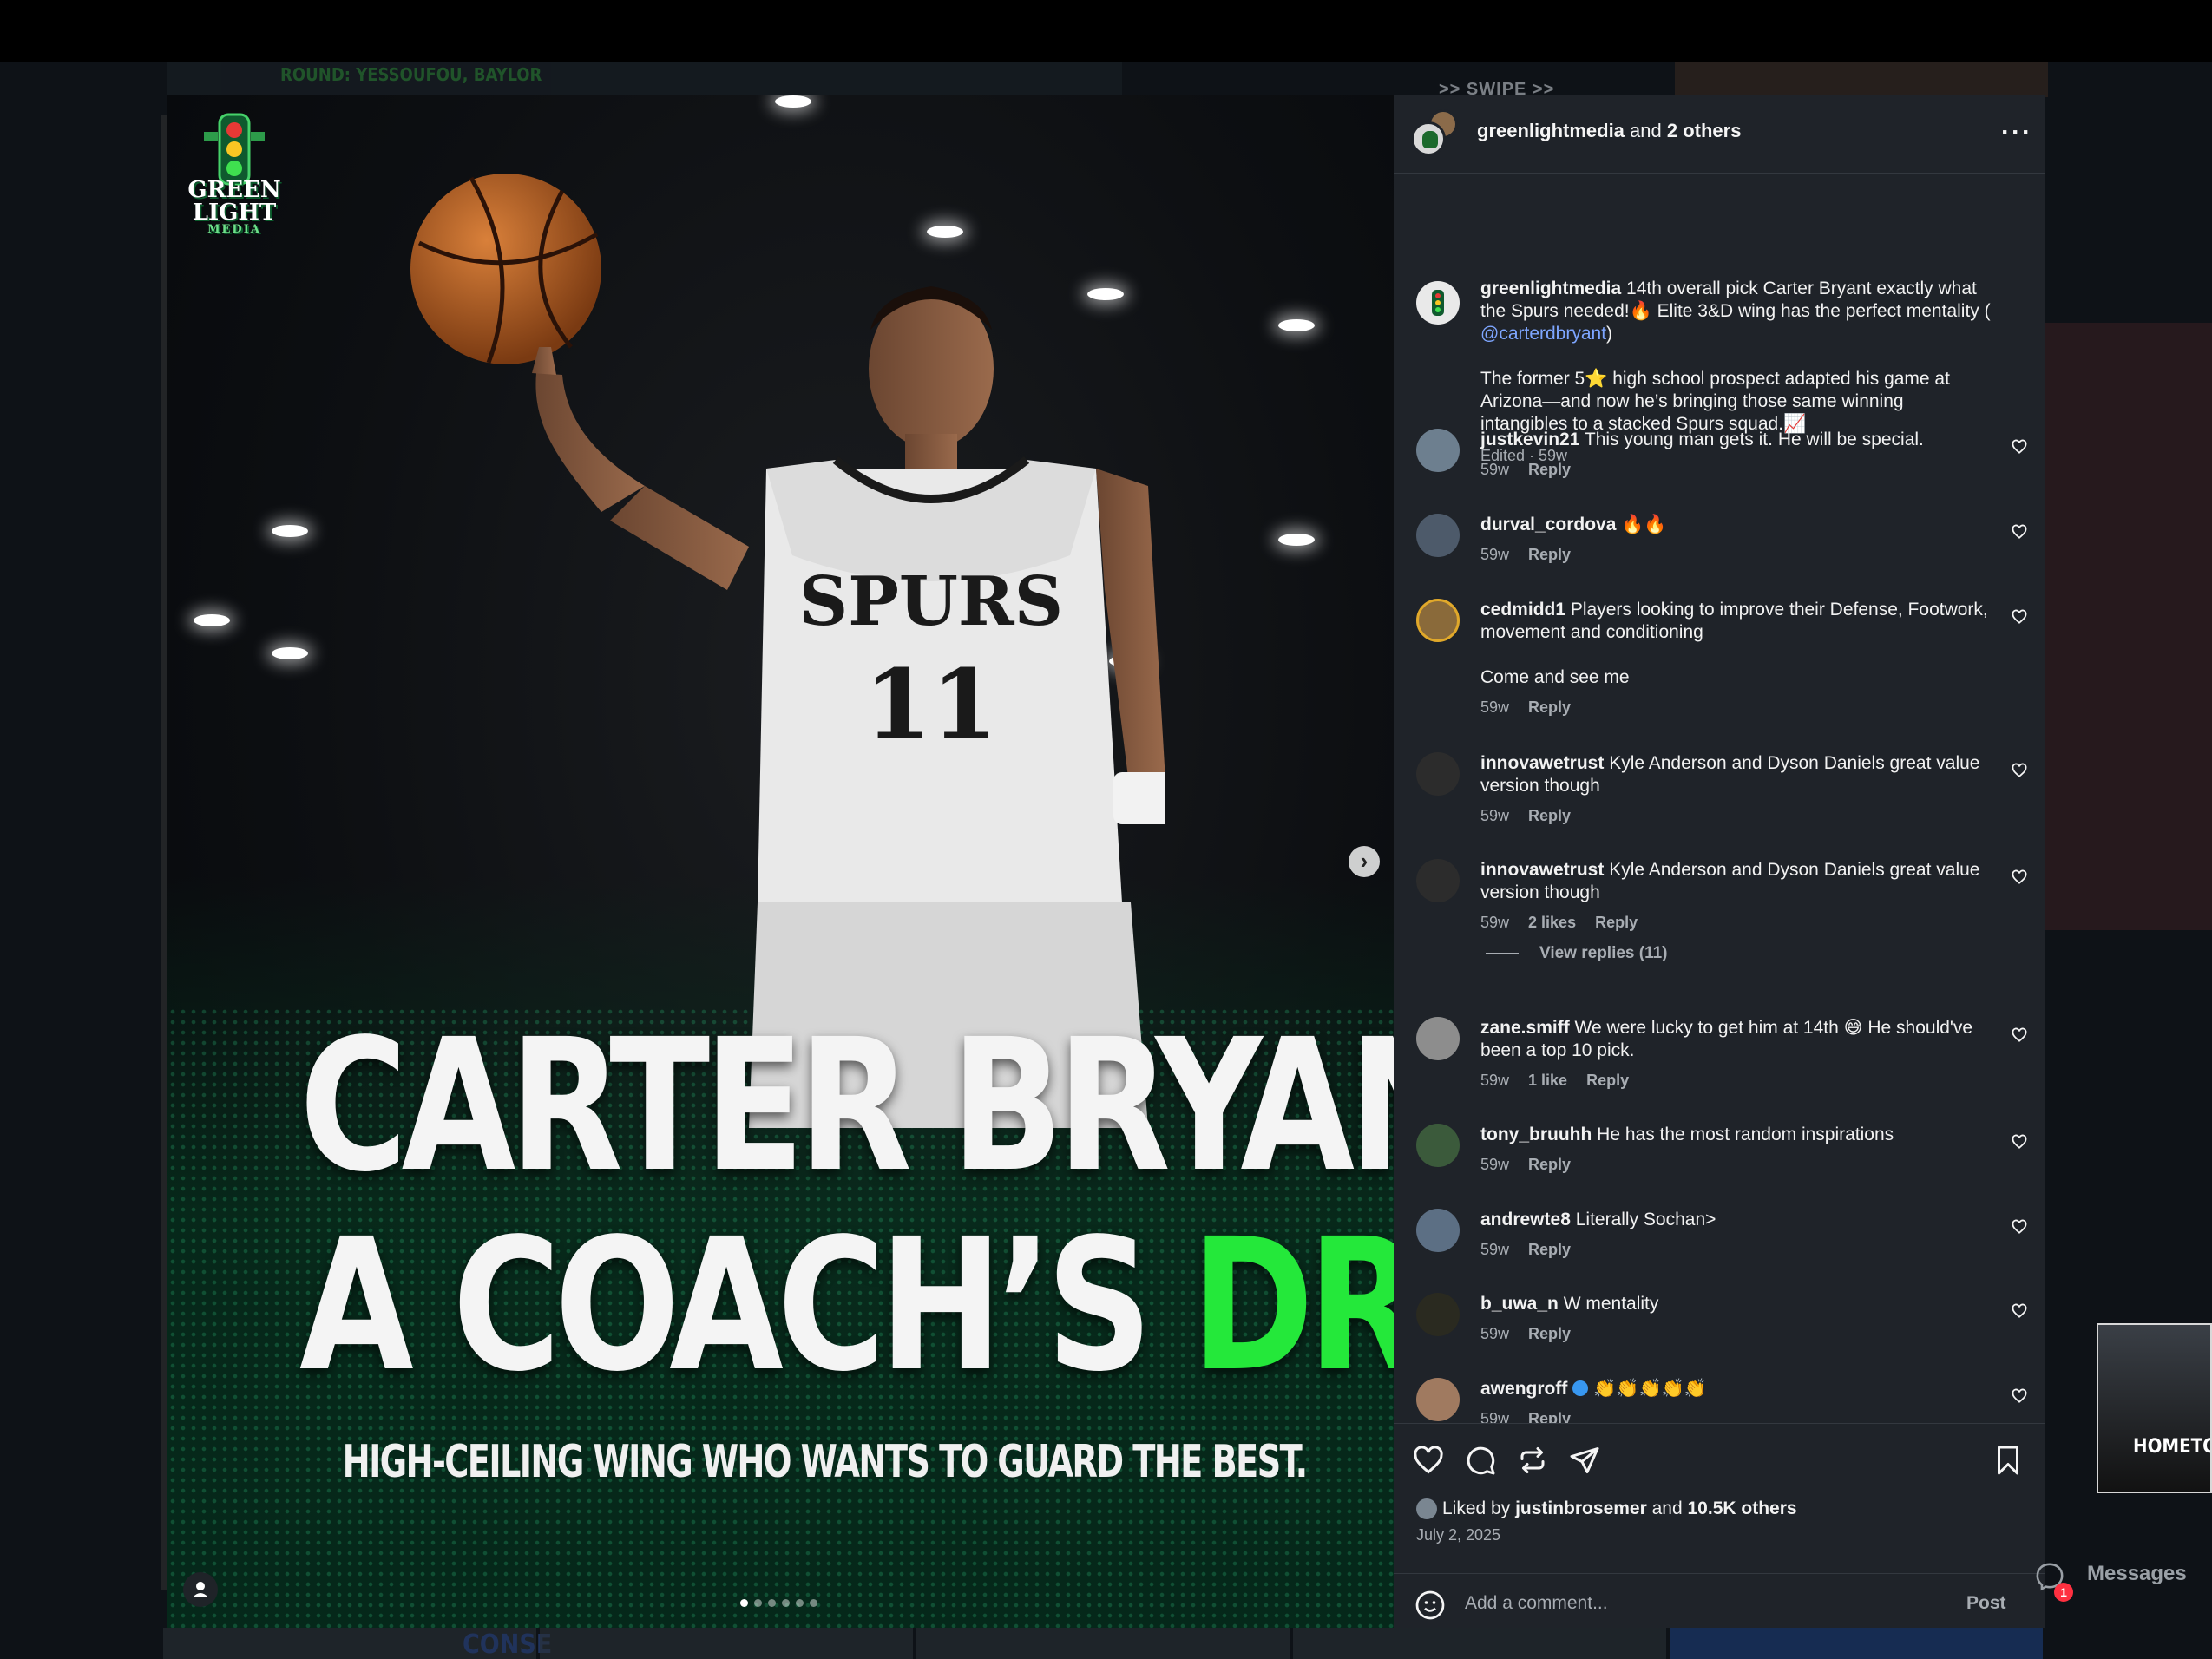  Describe the element at coordinates (1580, 1388) in the screenshot. I see `verified-badge-icon` at that location.